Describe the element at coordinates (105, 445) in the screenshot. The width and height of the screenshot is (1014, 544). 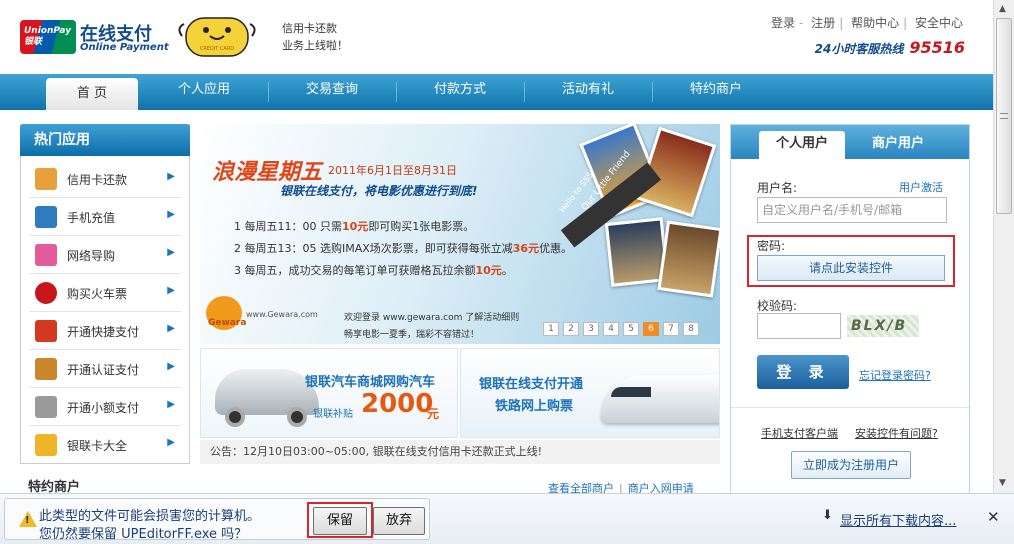
I see `sidebar-item-card-collection: 银联卡大全 ▶` at that location.